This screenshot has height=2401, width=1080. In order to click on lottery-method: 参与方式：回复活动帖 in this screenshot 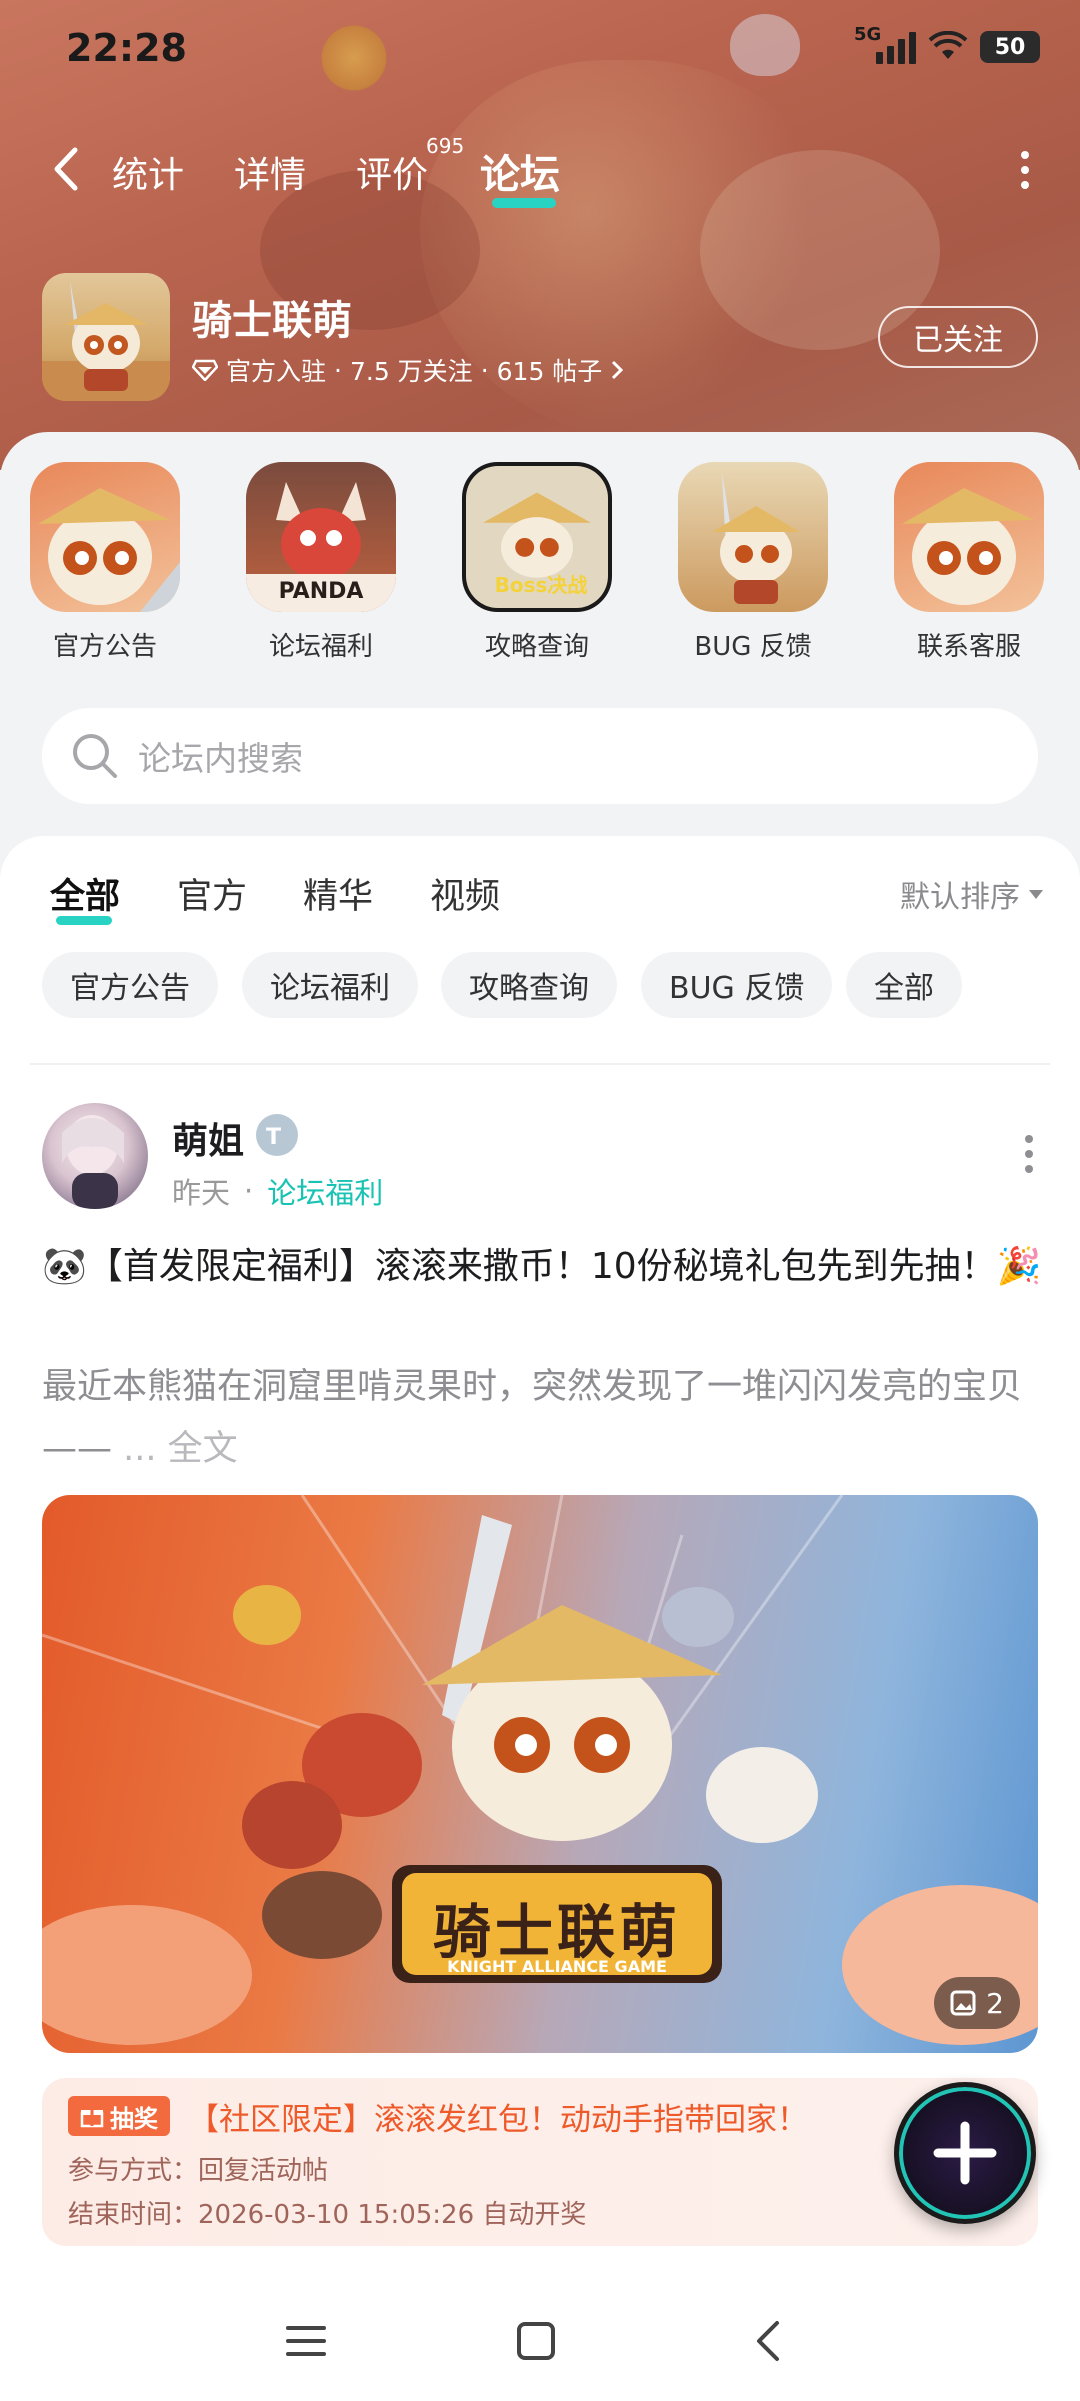, I will do `click(198, 2171)`.